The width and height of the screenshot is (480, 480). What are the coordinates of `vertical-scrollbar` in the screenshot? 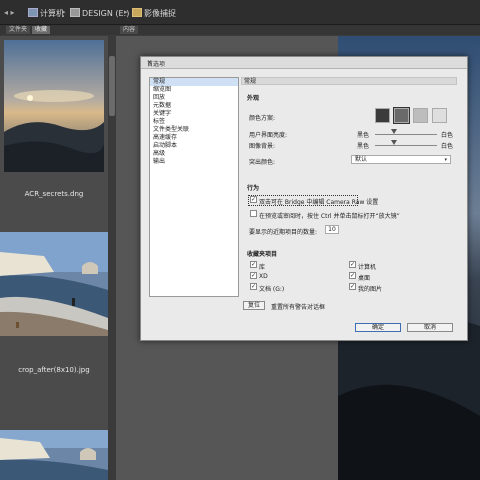 It's located at (112, 258).